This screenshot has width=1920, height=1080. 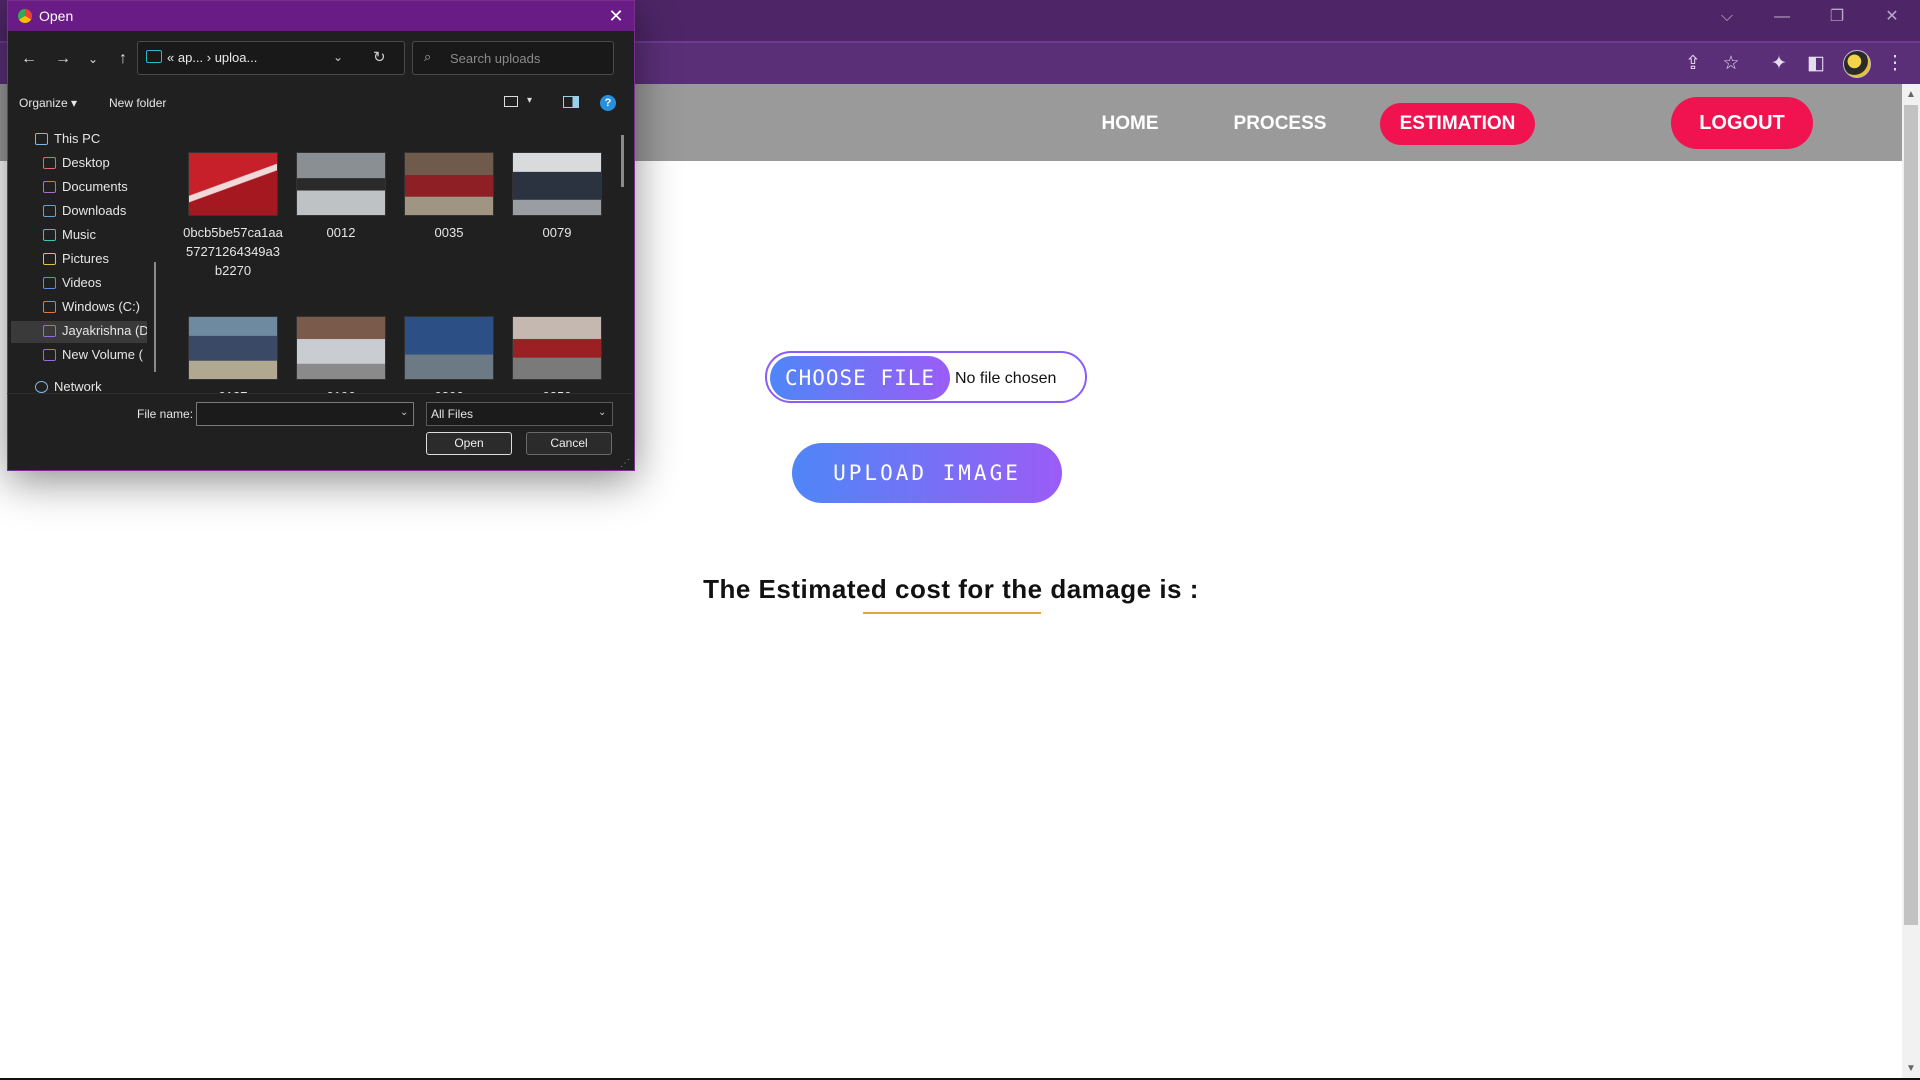 I want to click on nav-pane-scrollbar, so click(x=155, y=317).